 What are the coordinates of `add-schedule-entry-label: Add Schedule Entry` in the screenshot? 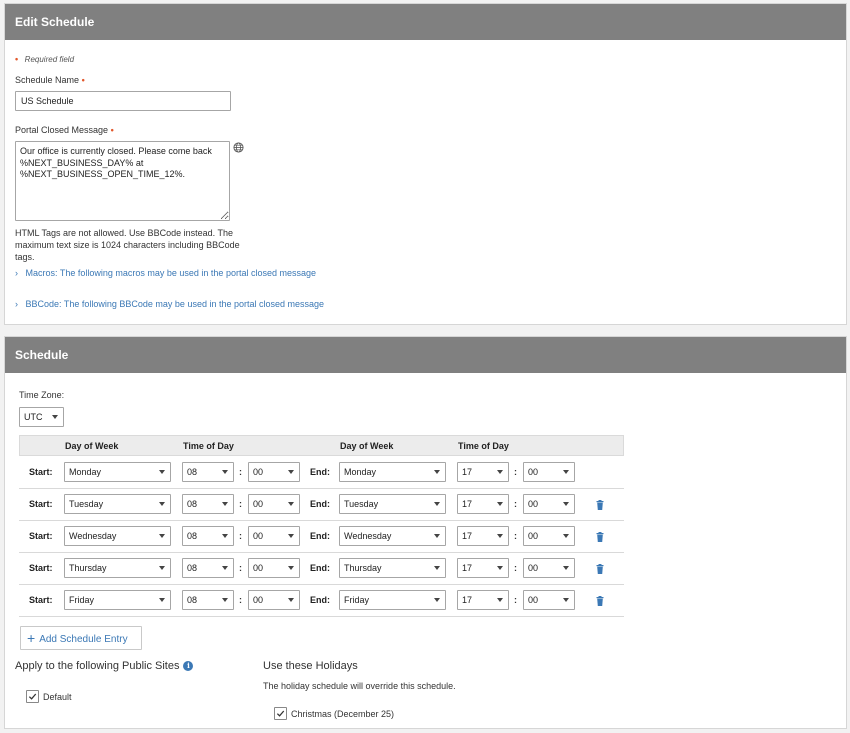 It's located at (83, 639).